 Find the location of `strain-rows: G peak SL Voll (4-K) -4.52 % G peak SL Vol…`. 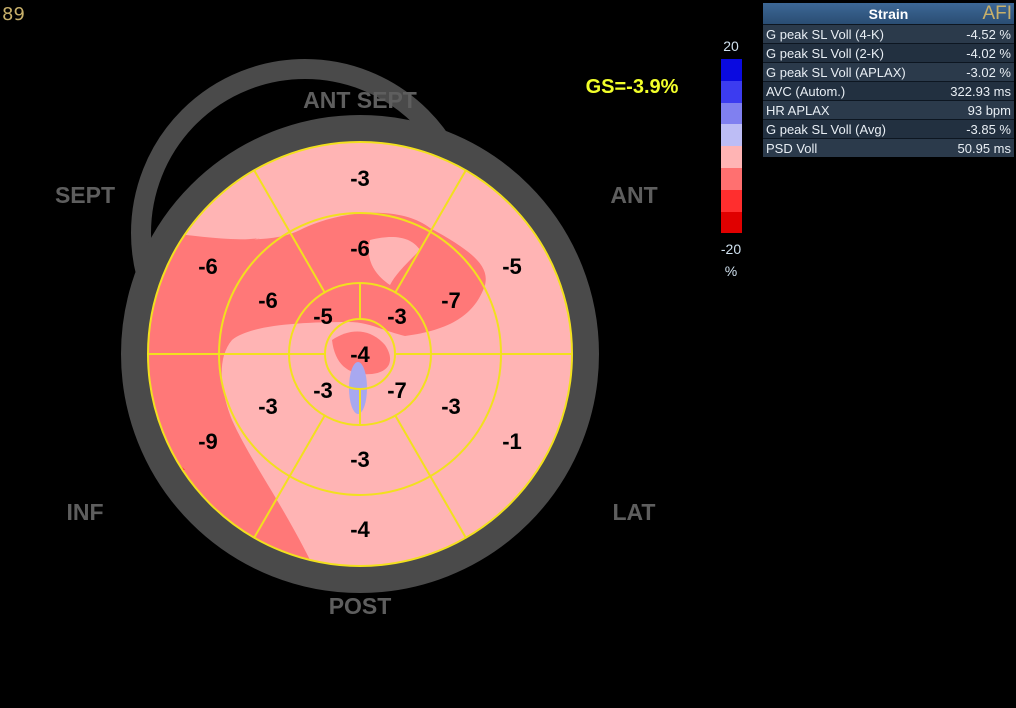

strain-rows: G peak SL Voll (4-K) -4.52 % G peak SL Vol… is located at coordinates (888, 90).